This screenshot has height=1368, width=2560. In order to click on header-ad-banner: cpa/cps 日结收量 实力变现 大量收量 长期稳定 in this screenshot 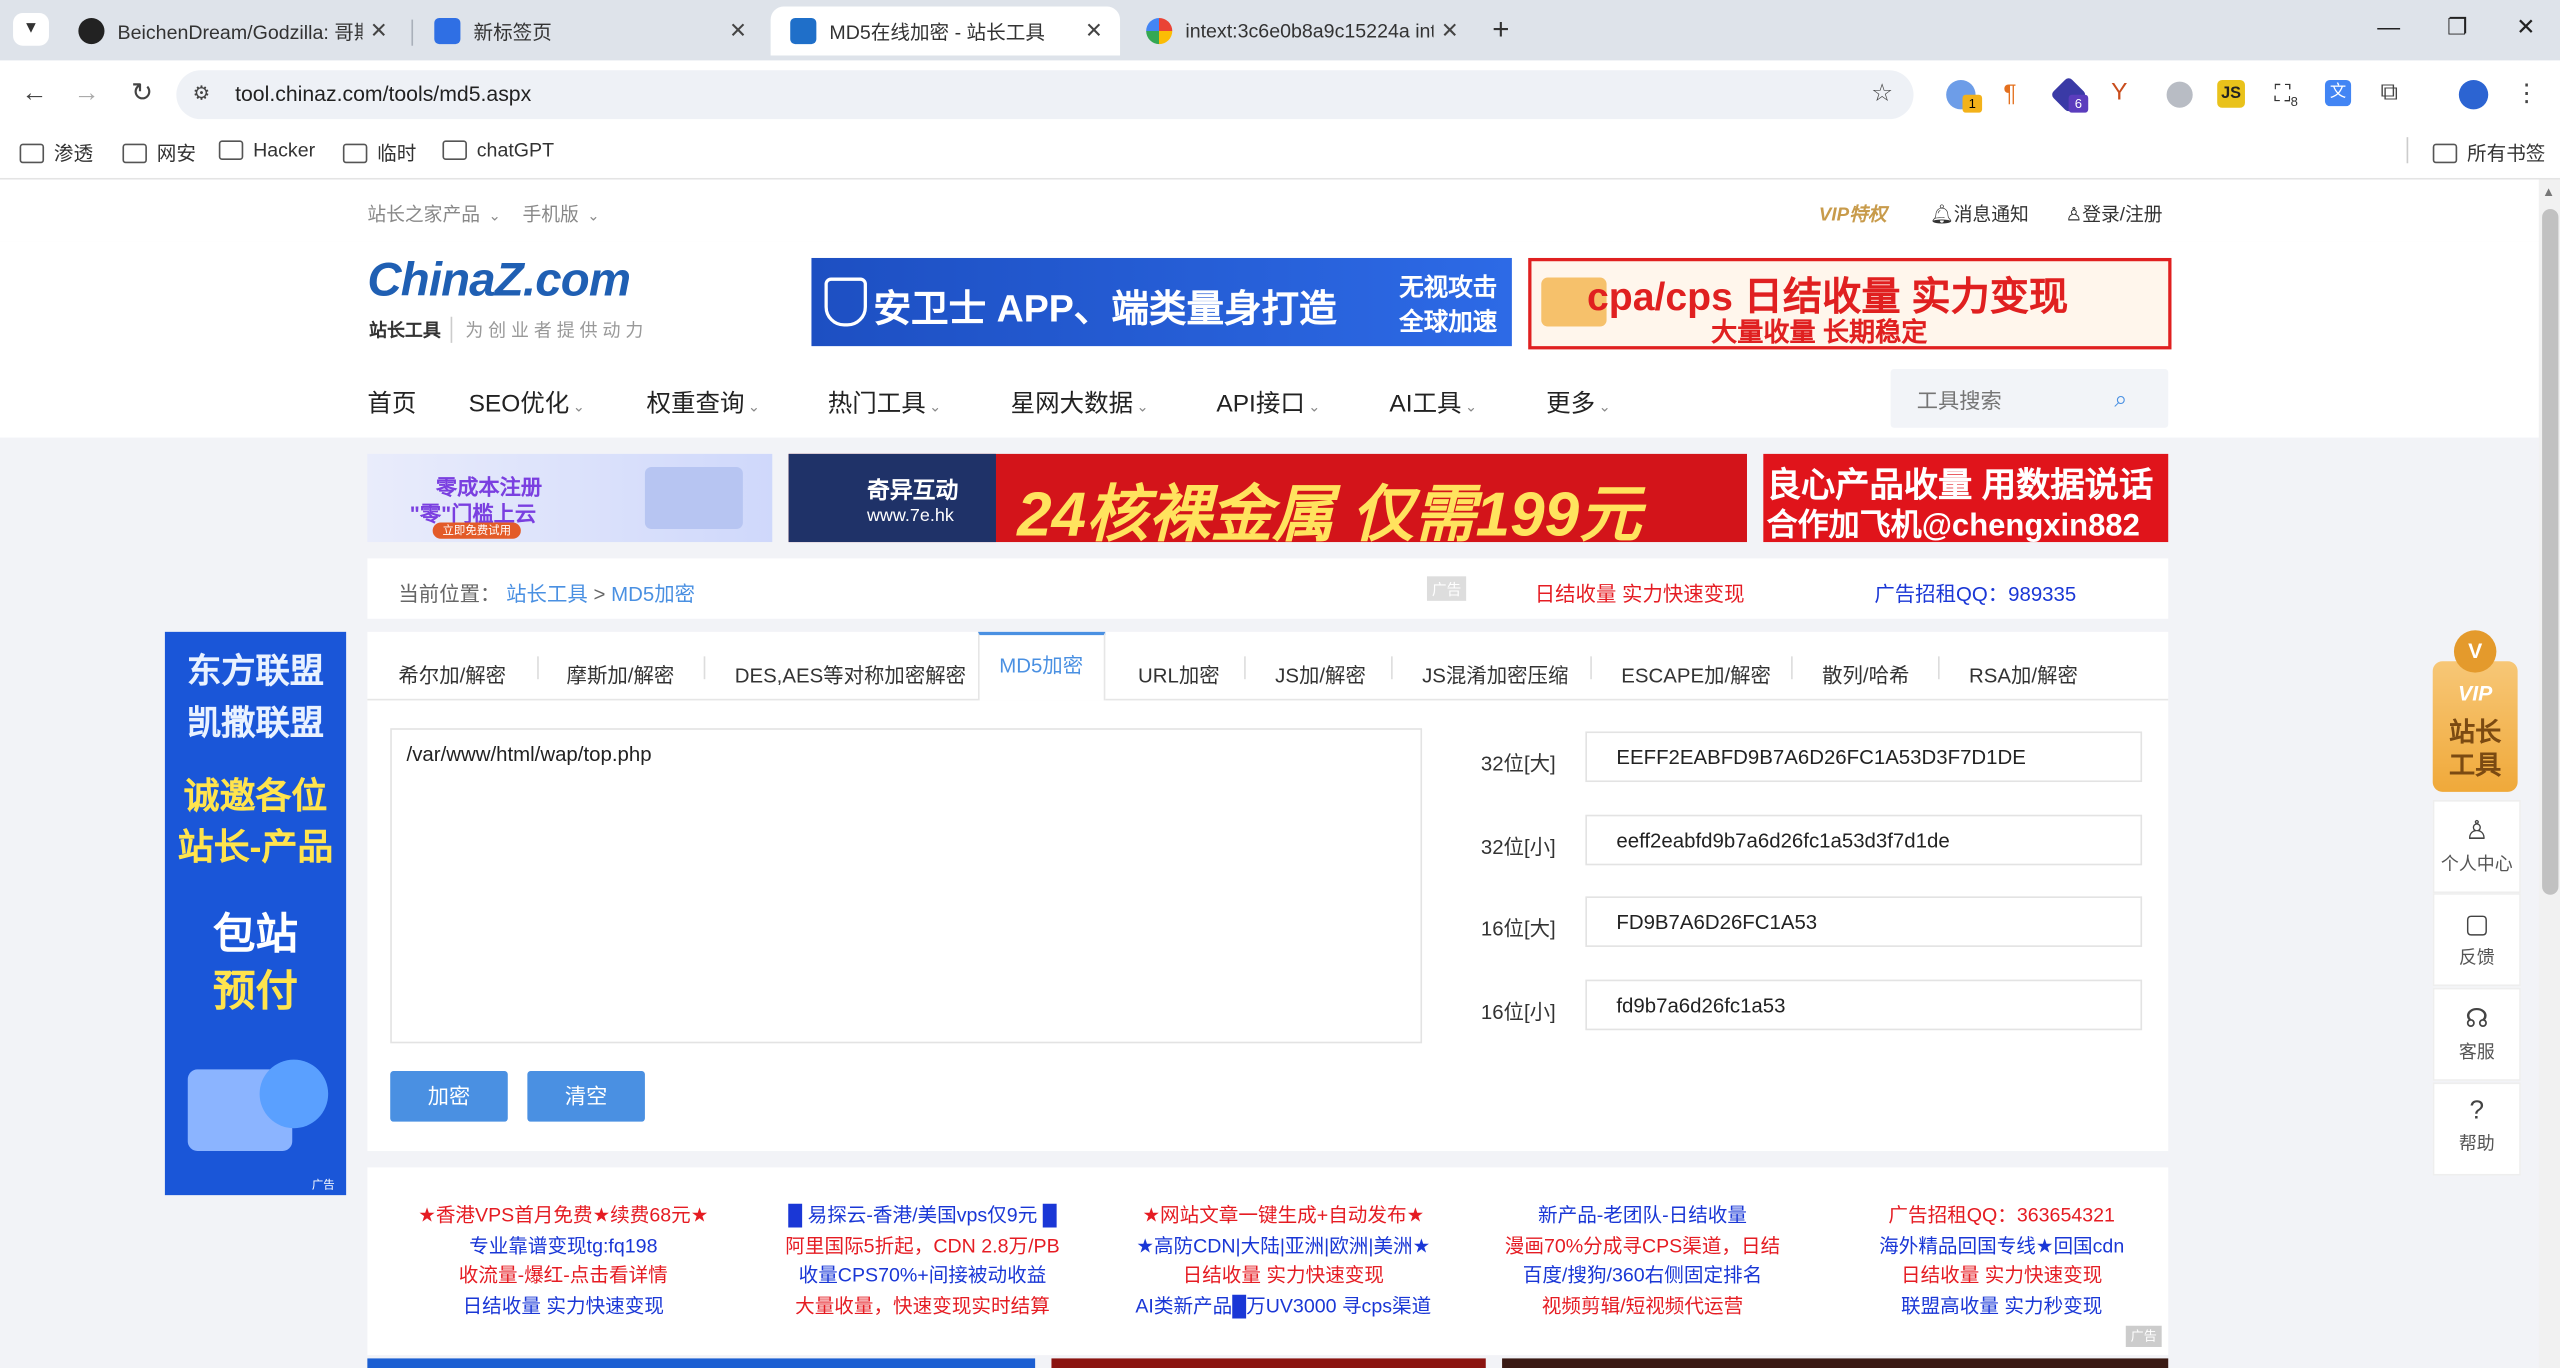, I will do `click(1850, 303)`.